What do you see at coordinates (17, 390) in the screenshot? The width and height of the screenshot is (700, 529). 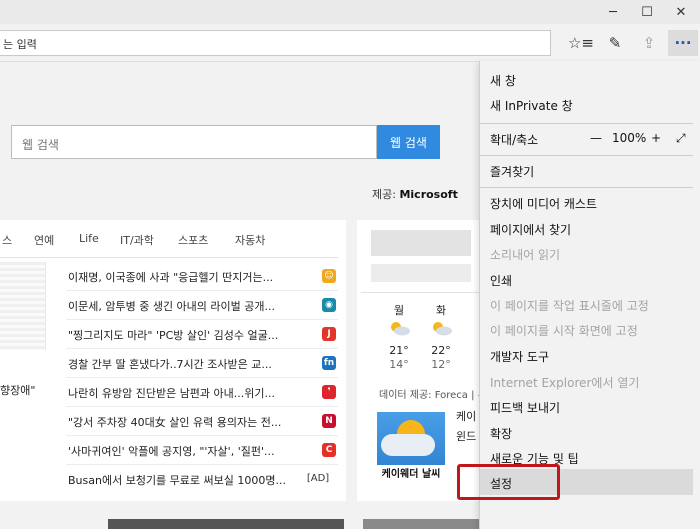 I see `news-thumbnail-caption: 향장애"` at bounding box center [17, 390].